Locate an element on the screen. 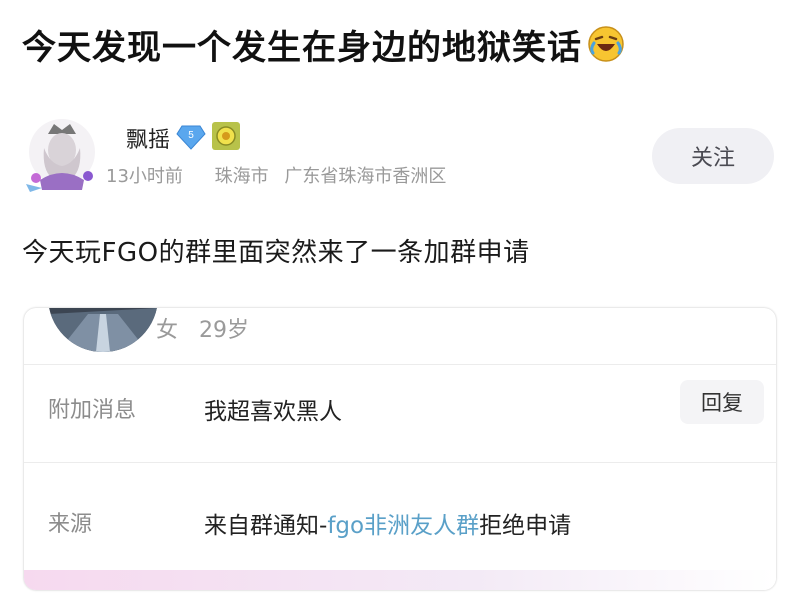 Image resolution: width=800 pixels, height=597 pixels. level-number: 5 is located at coordinates (191, 135).